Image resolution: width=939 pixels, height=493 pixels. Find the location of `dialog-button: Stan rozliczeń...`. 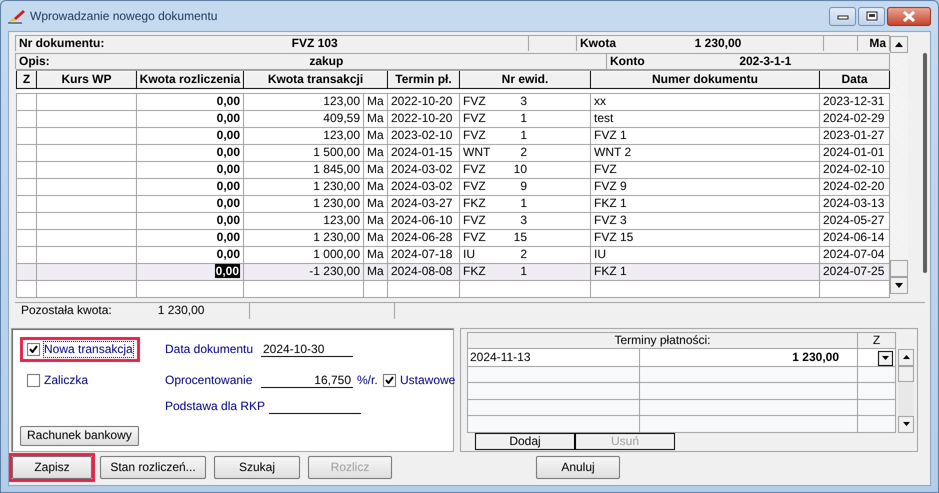

dialog-button: Stan rozliczeń... is located at coordinates (153, 467).